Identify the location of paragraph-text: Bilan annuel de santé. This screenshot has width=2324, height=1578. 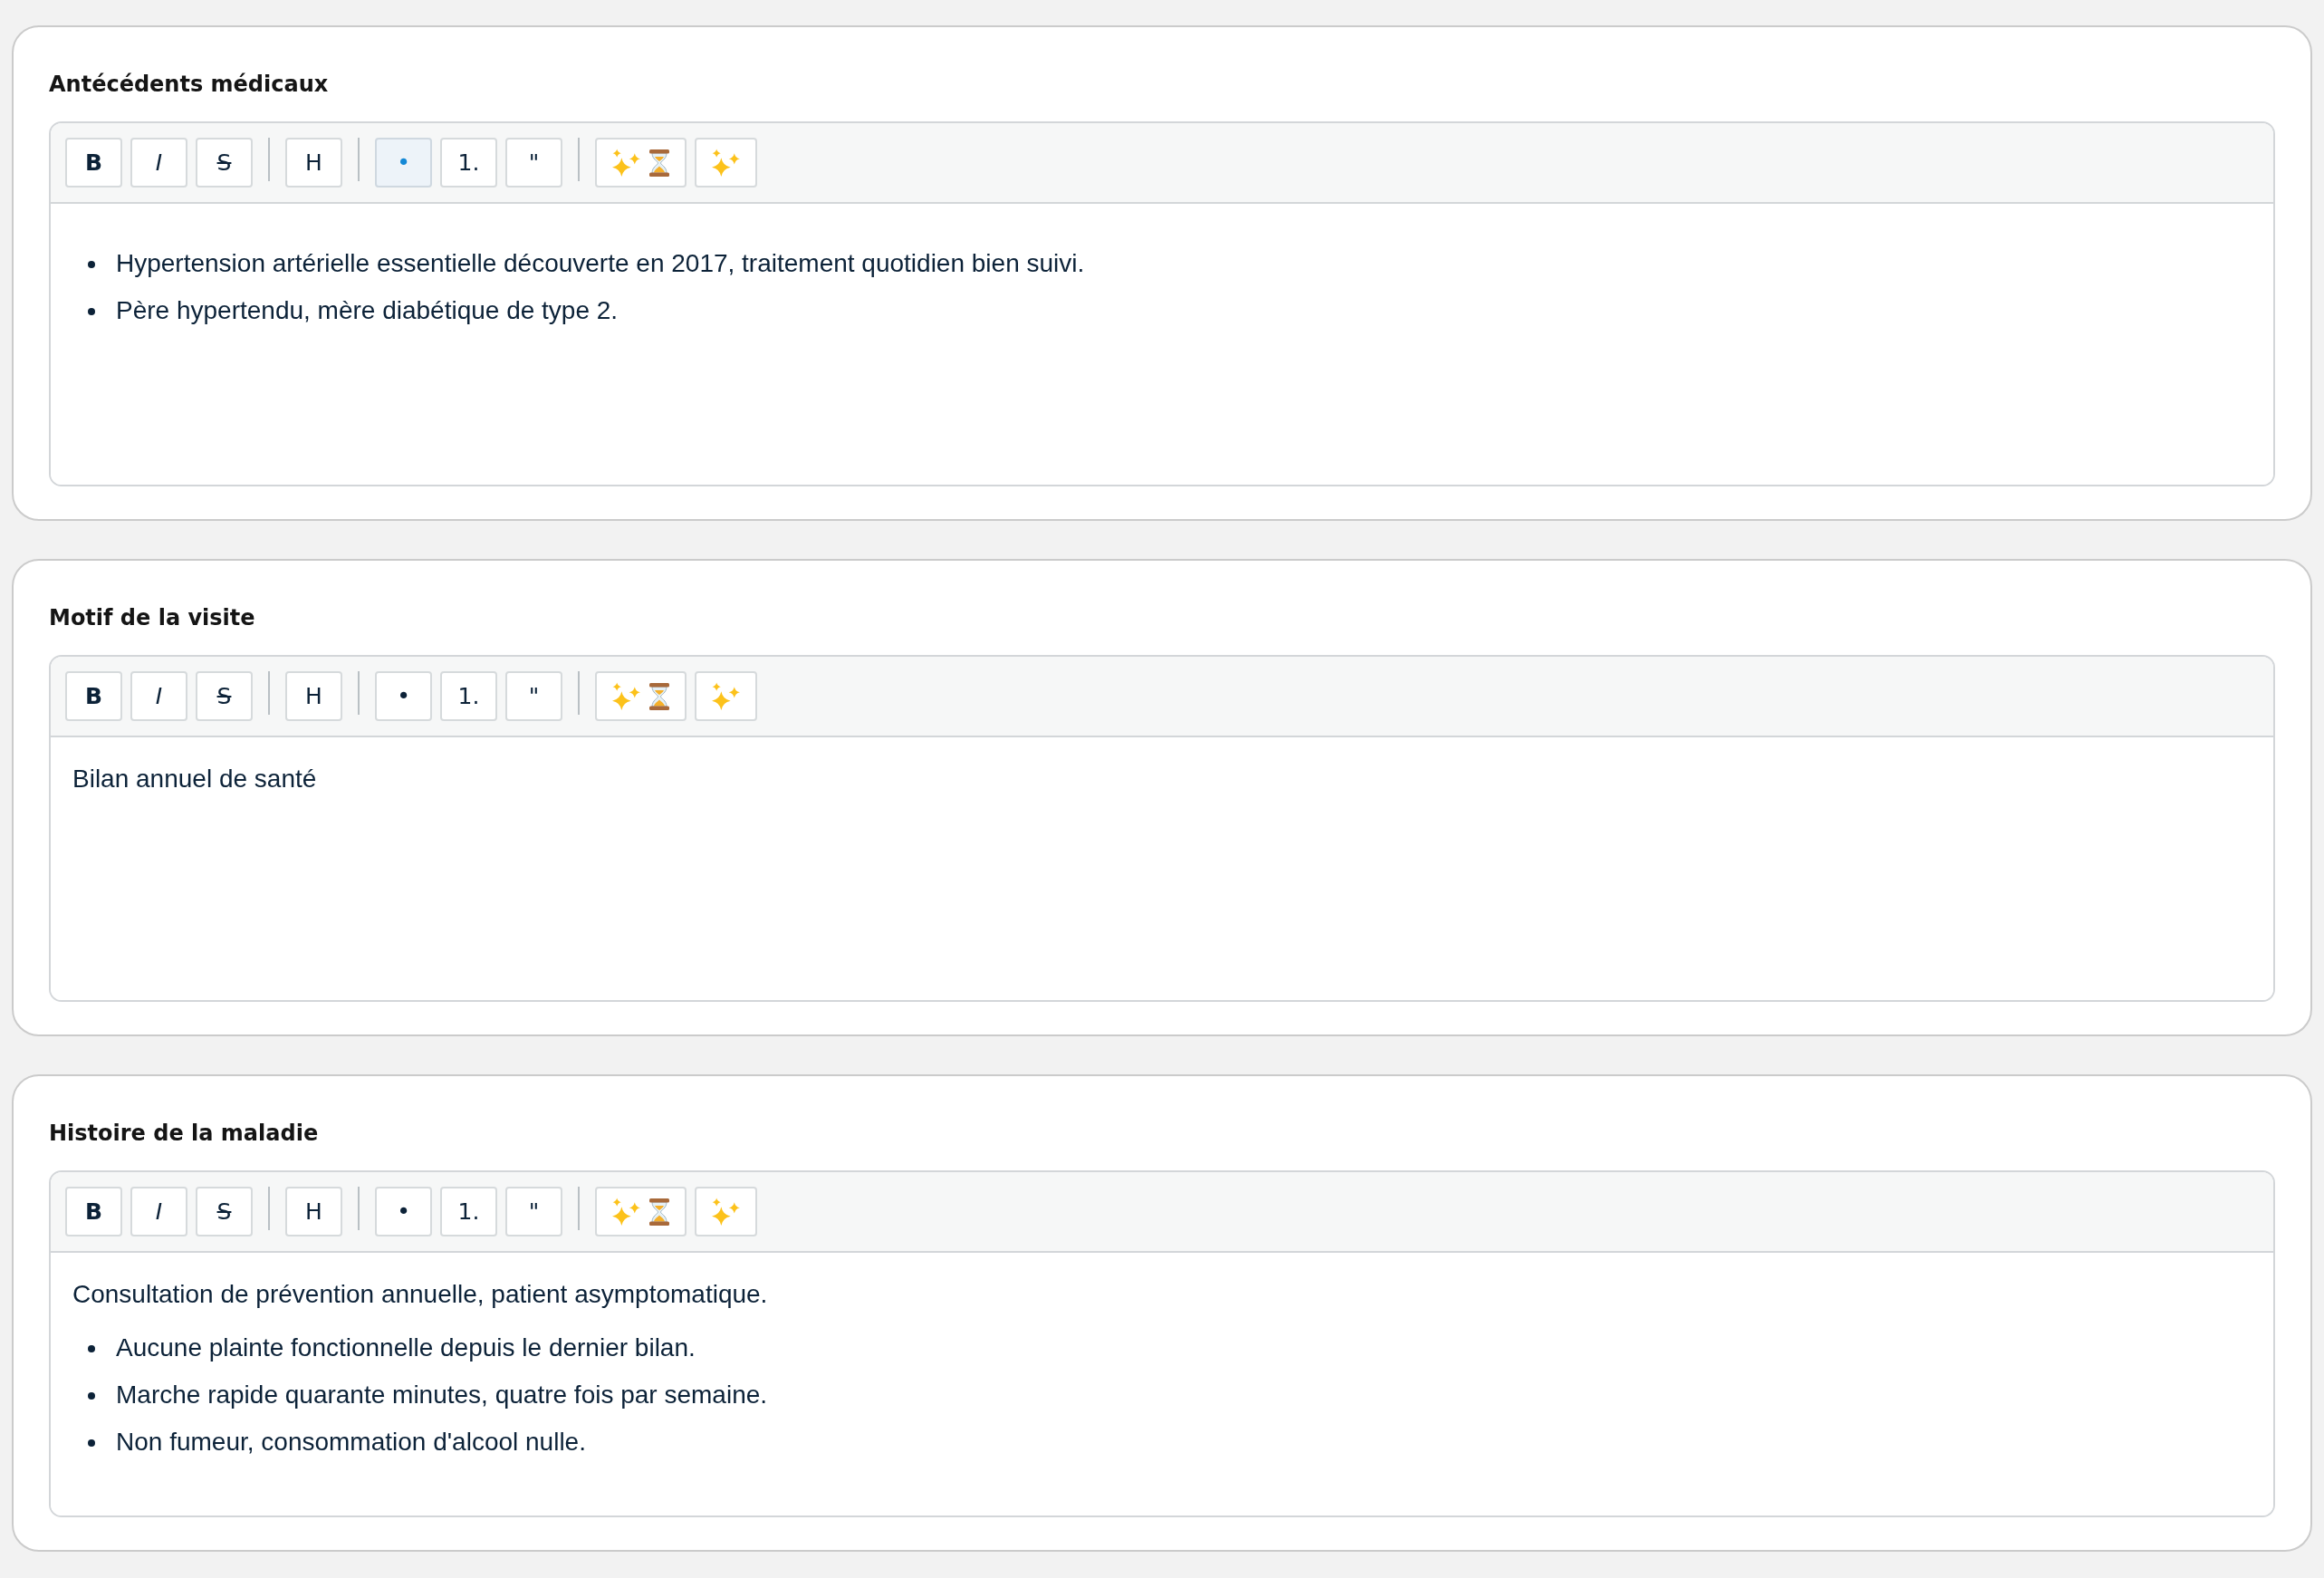
(194, 779).